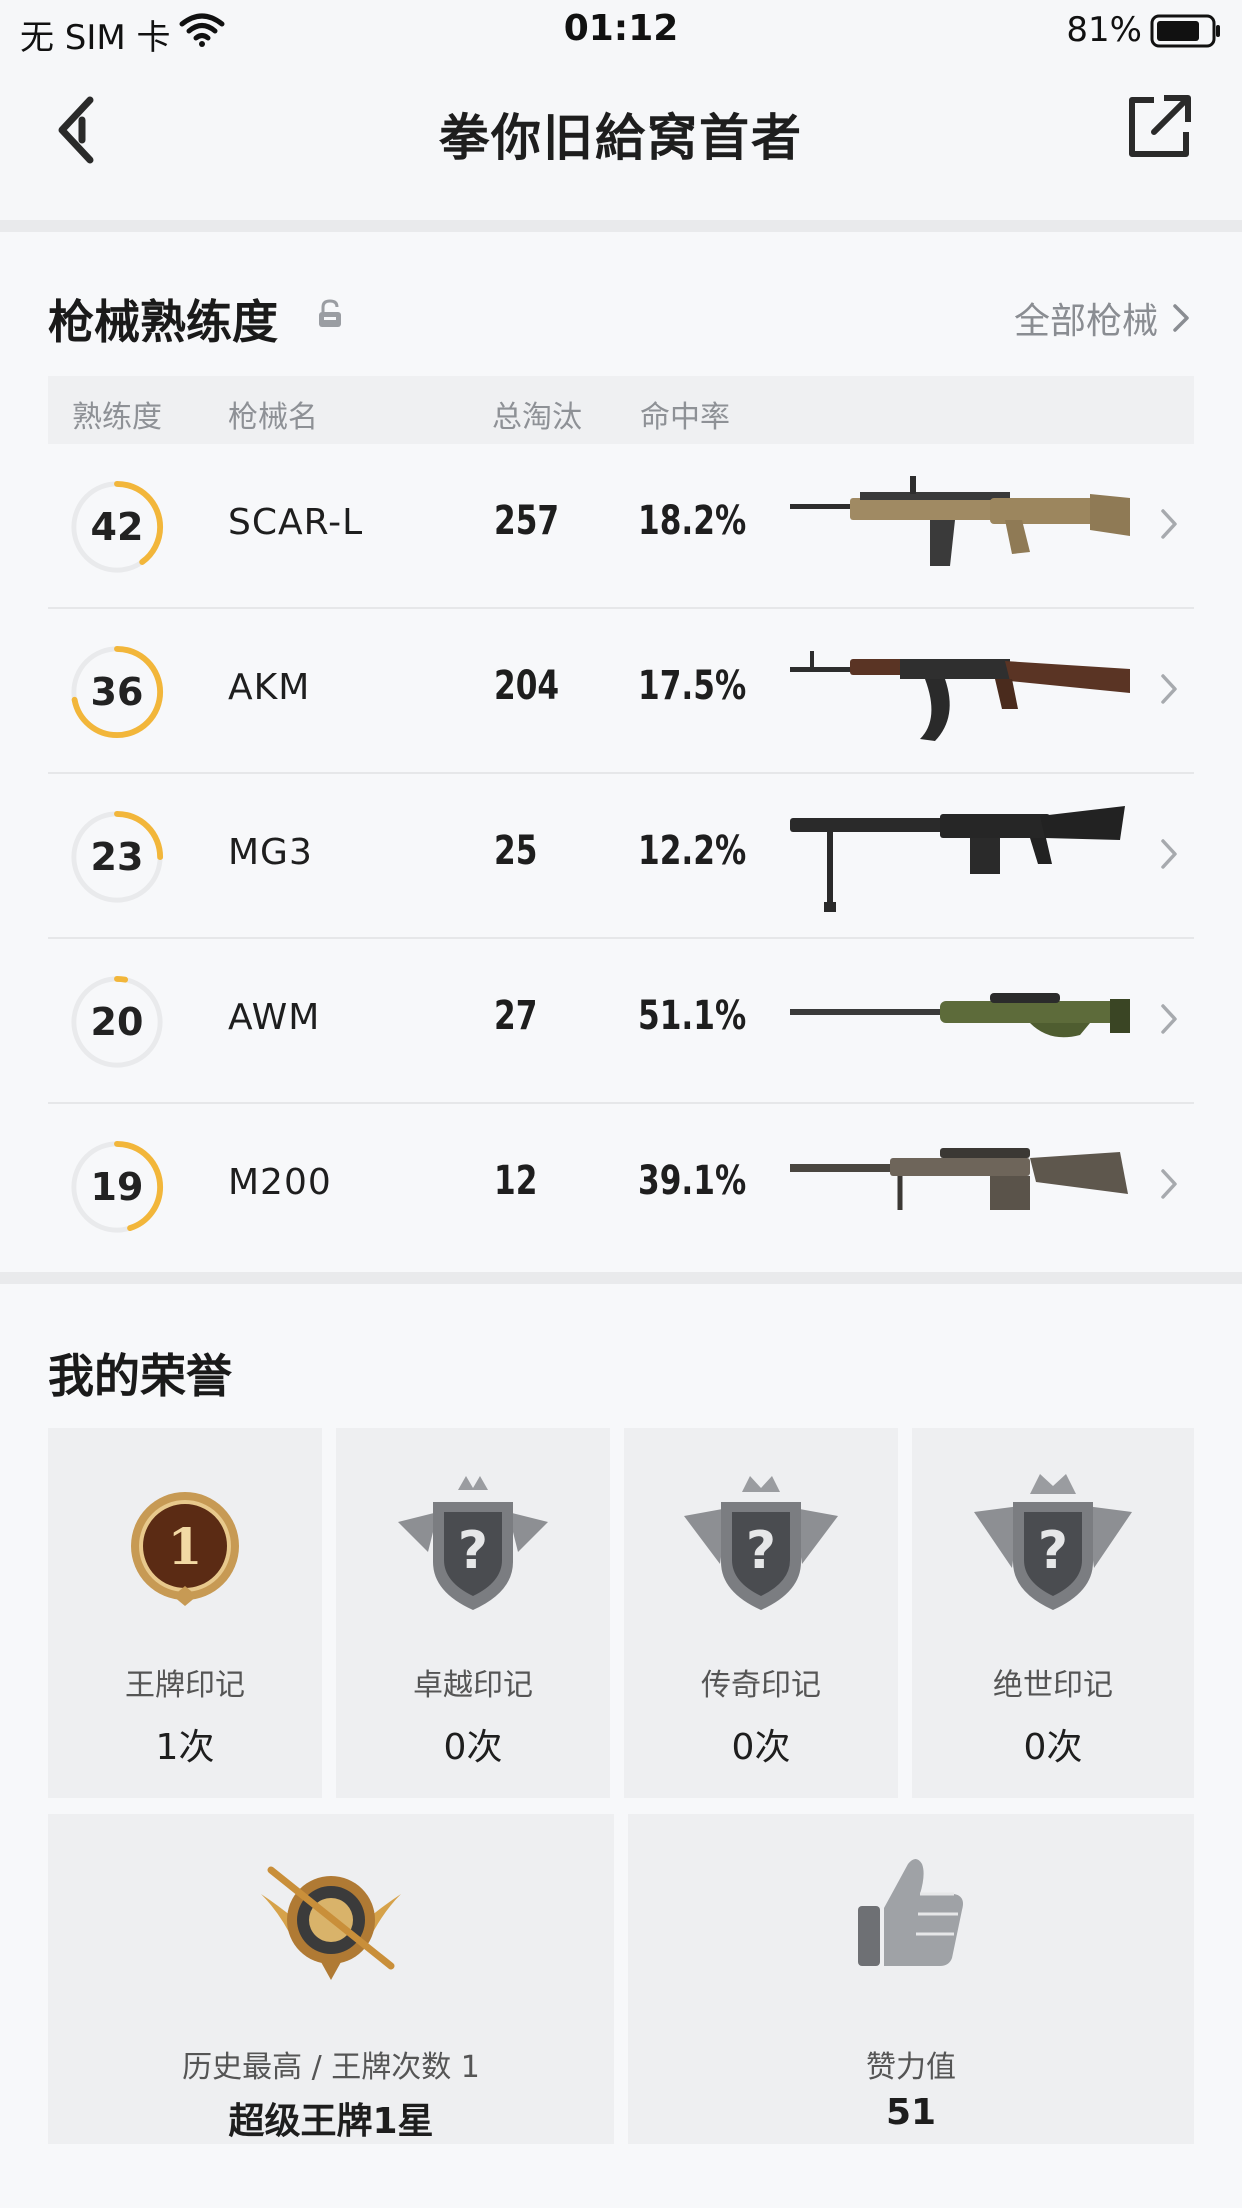 The width and height of the screenshot is (1242, 2208). Describe the element at coordinates (911, 1979) in the screenshot. I see `likes-tile: 赞力值 51` at that location.